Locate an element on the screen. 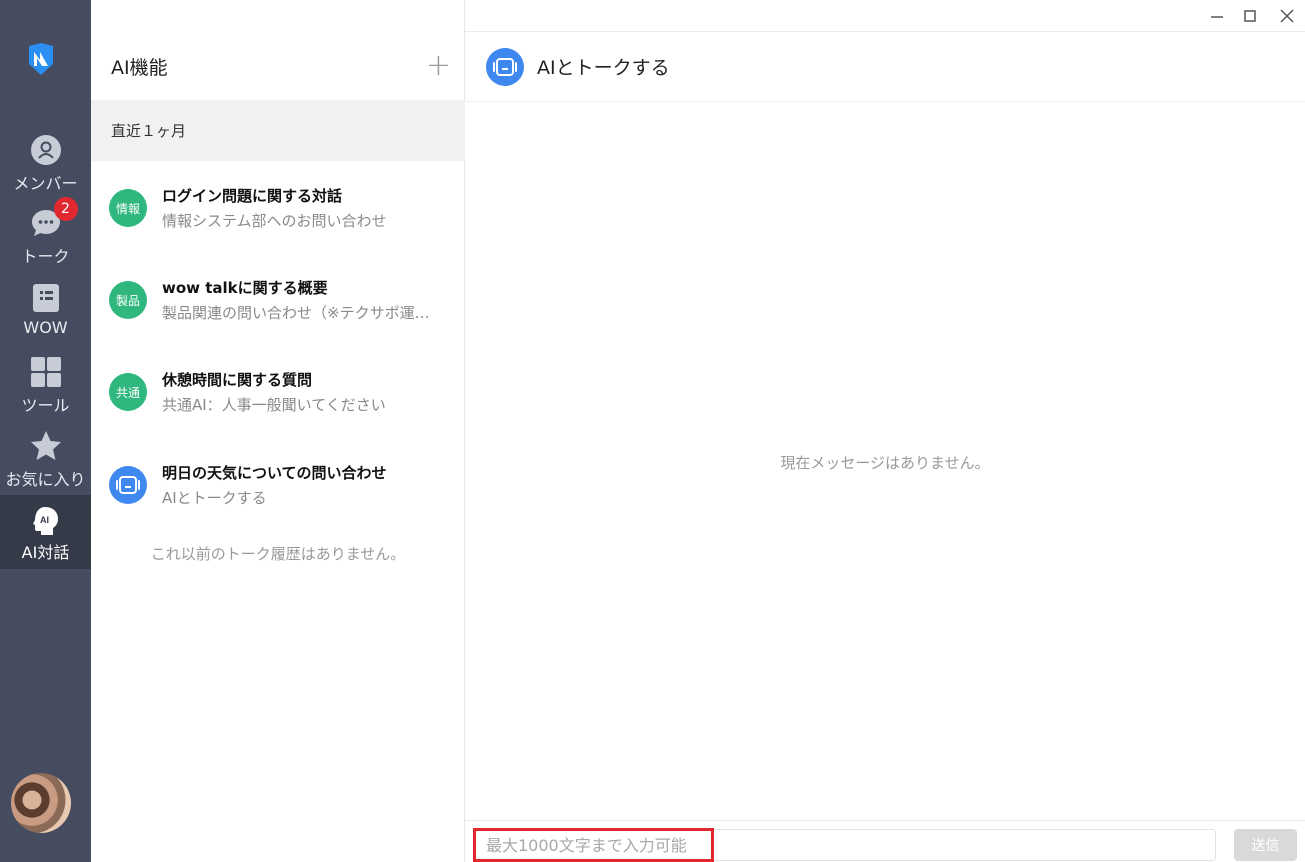 The width and height of the screenshot is (1305, 862). nav-item-members: メンバー is located at coordinates (45, 170).